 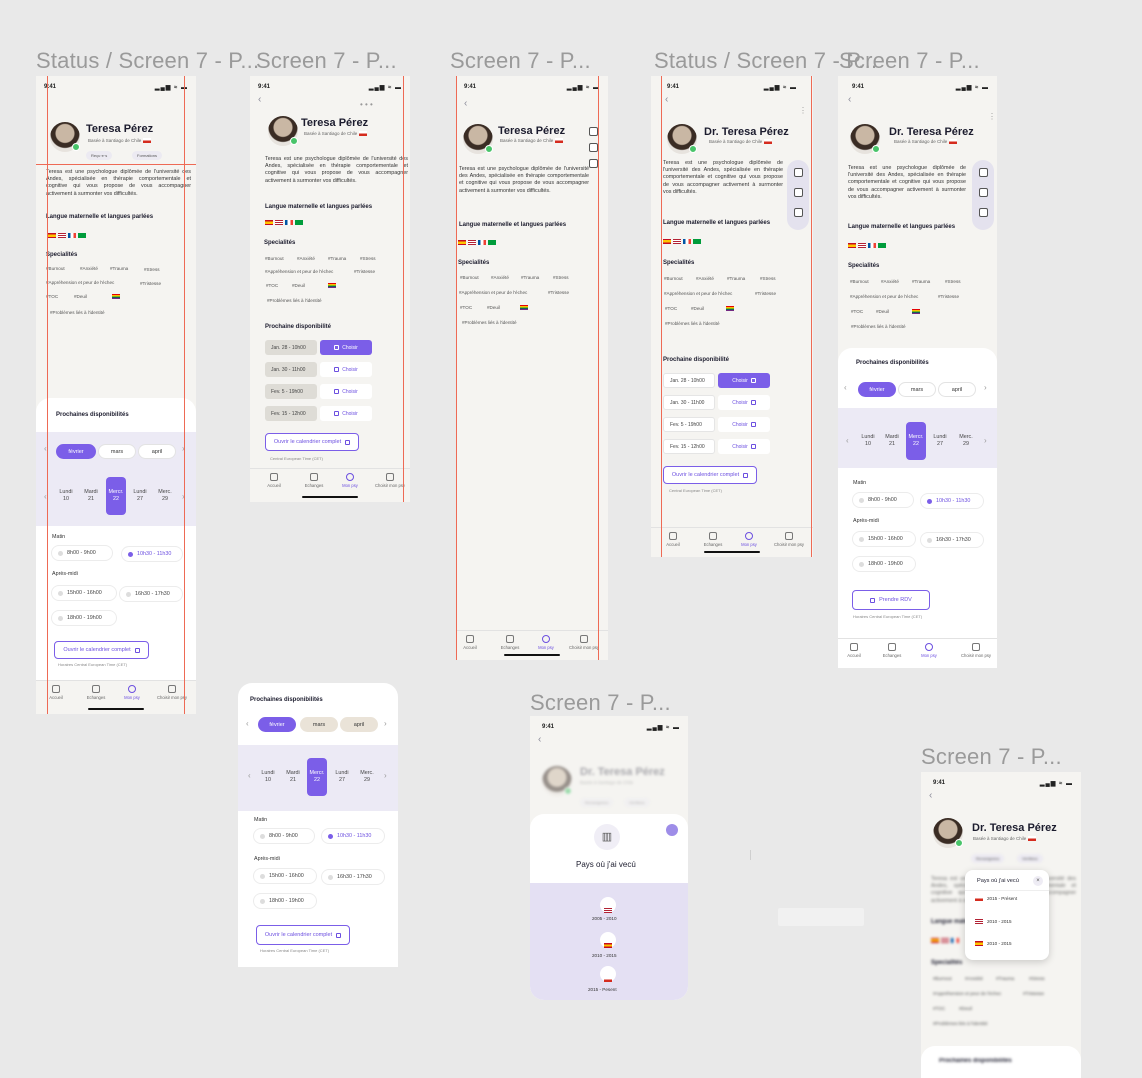 I want to click on book-icon, so click(x=593, y=147).